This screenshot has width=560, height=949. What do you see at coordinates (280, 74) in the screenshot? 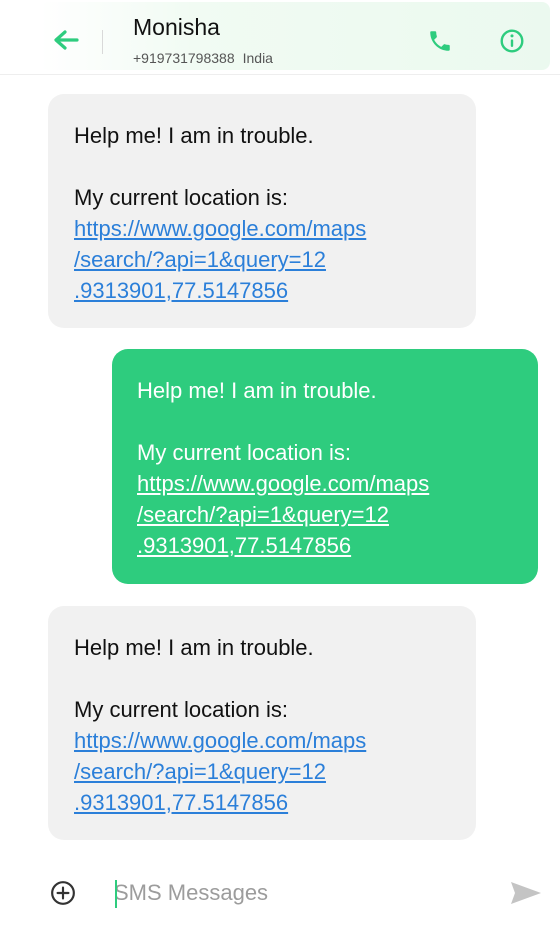
I see `header-separator` at bounding box center [280, 74].